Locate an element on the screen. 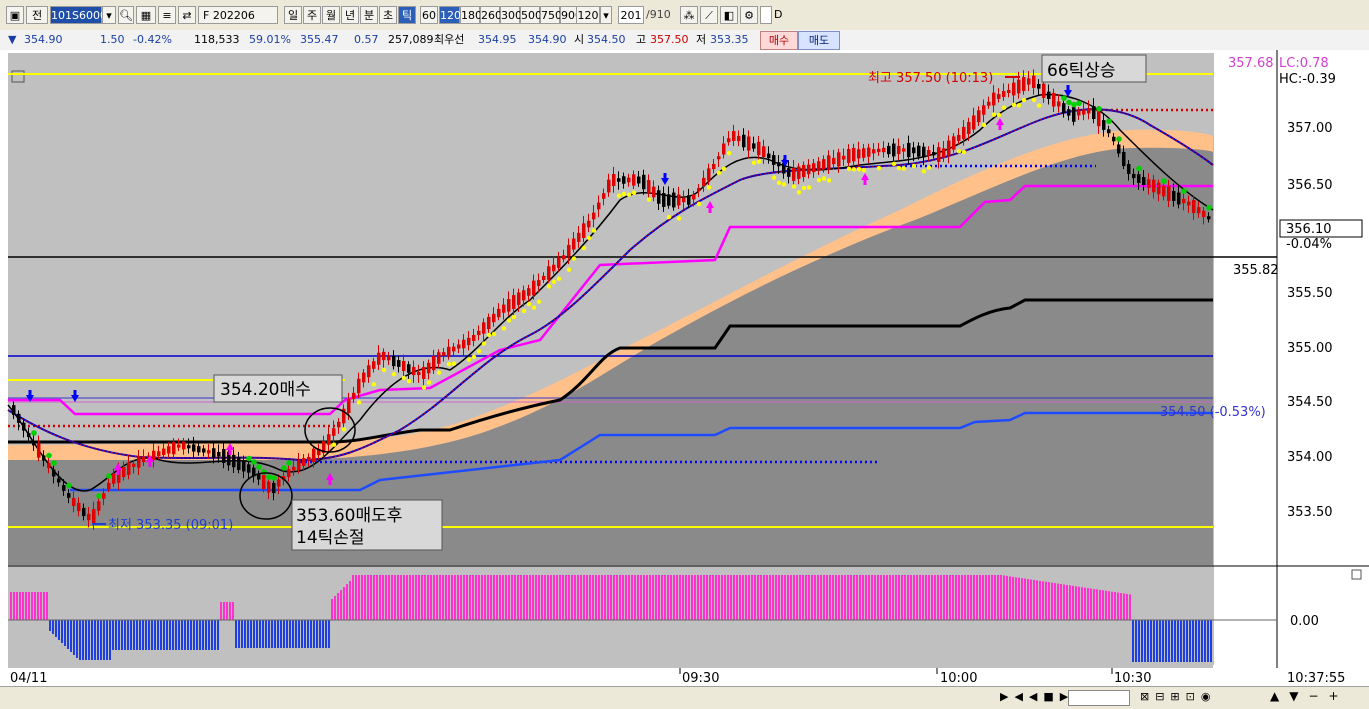 The height and width of the screenshot is (709, 1369). buy-button: 매수 is located at coordinates (779, 40).